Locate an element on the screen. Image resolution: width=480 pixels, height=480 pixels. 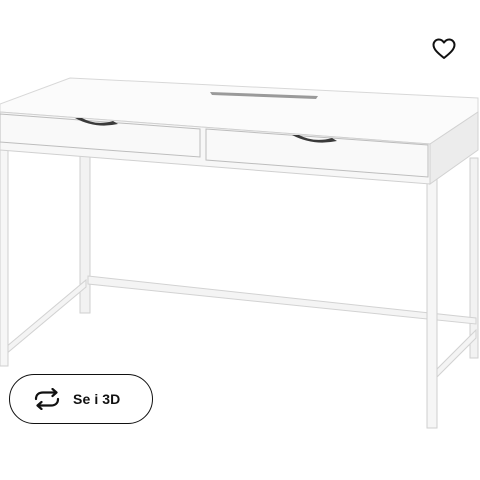
favourite-button is located at coordinates (444, 49).